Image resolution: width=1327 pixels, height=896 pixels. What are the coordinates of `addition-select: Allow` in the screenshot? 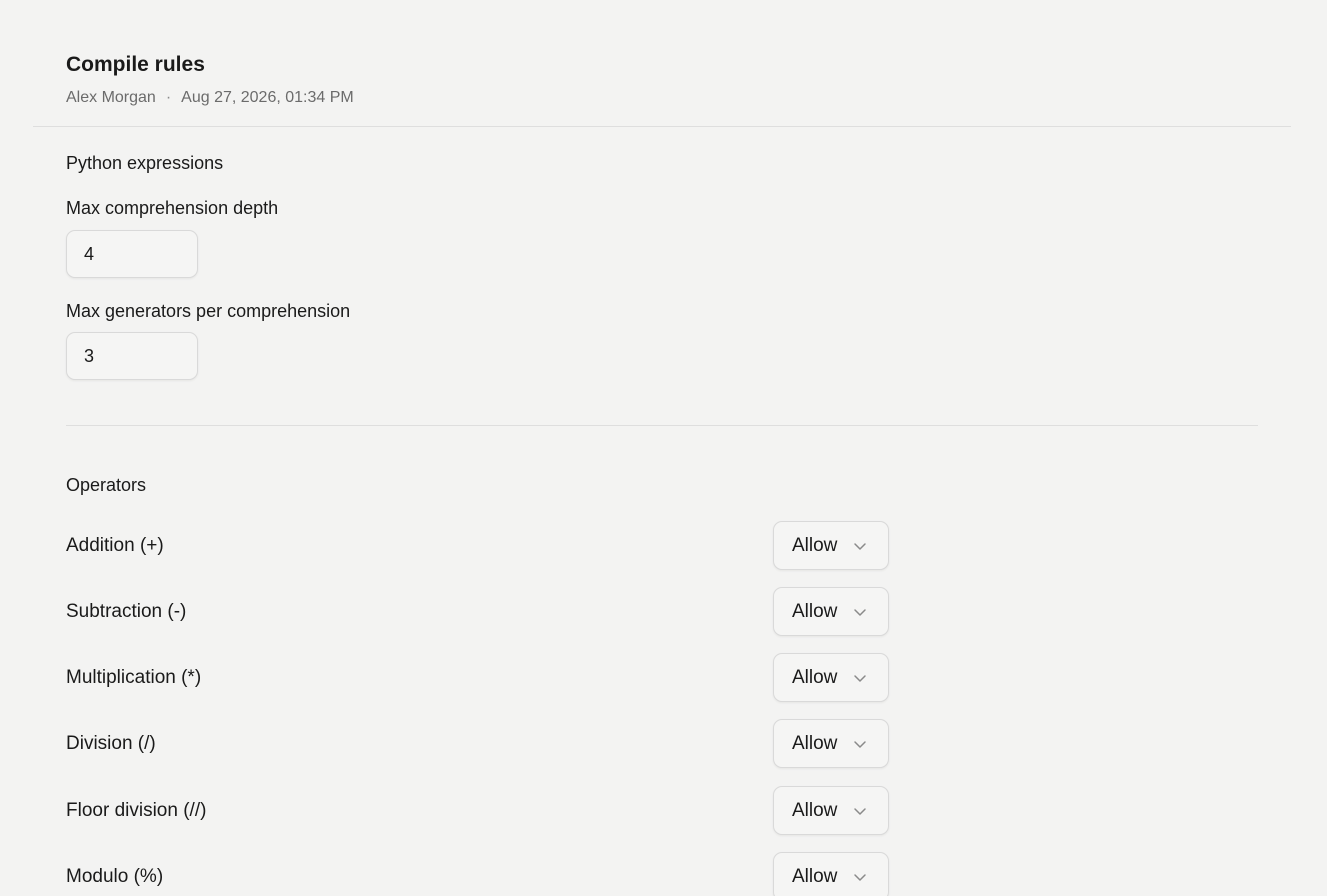 It's located at (831, 545).